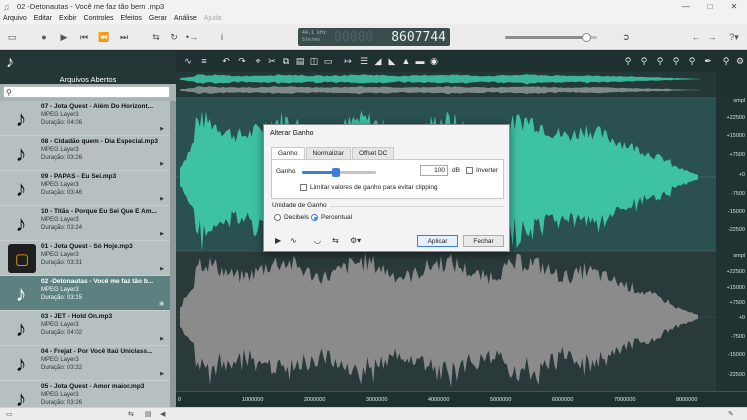 The image size is (747, 420). Describe the element at coordinates (373, 153) in the screenshot. I see `tab-offset-dc: Offset DC` at that location.